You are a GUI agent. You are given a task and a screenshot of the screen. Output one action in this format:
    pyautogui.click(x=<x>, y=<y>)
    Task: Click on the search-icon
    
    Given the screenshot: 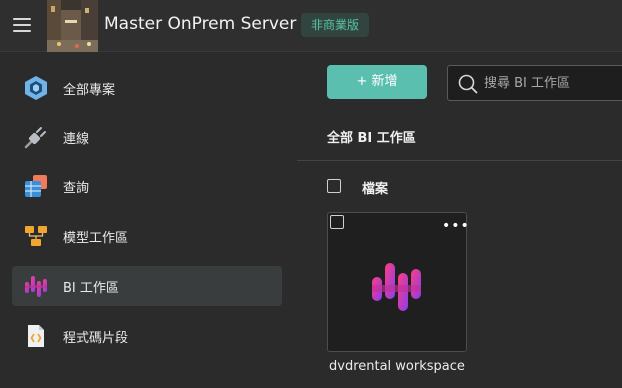 What is the action you would take?
    pyautogui.click(x=468, y=84)
    